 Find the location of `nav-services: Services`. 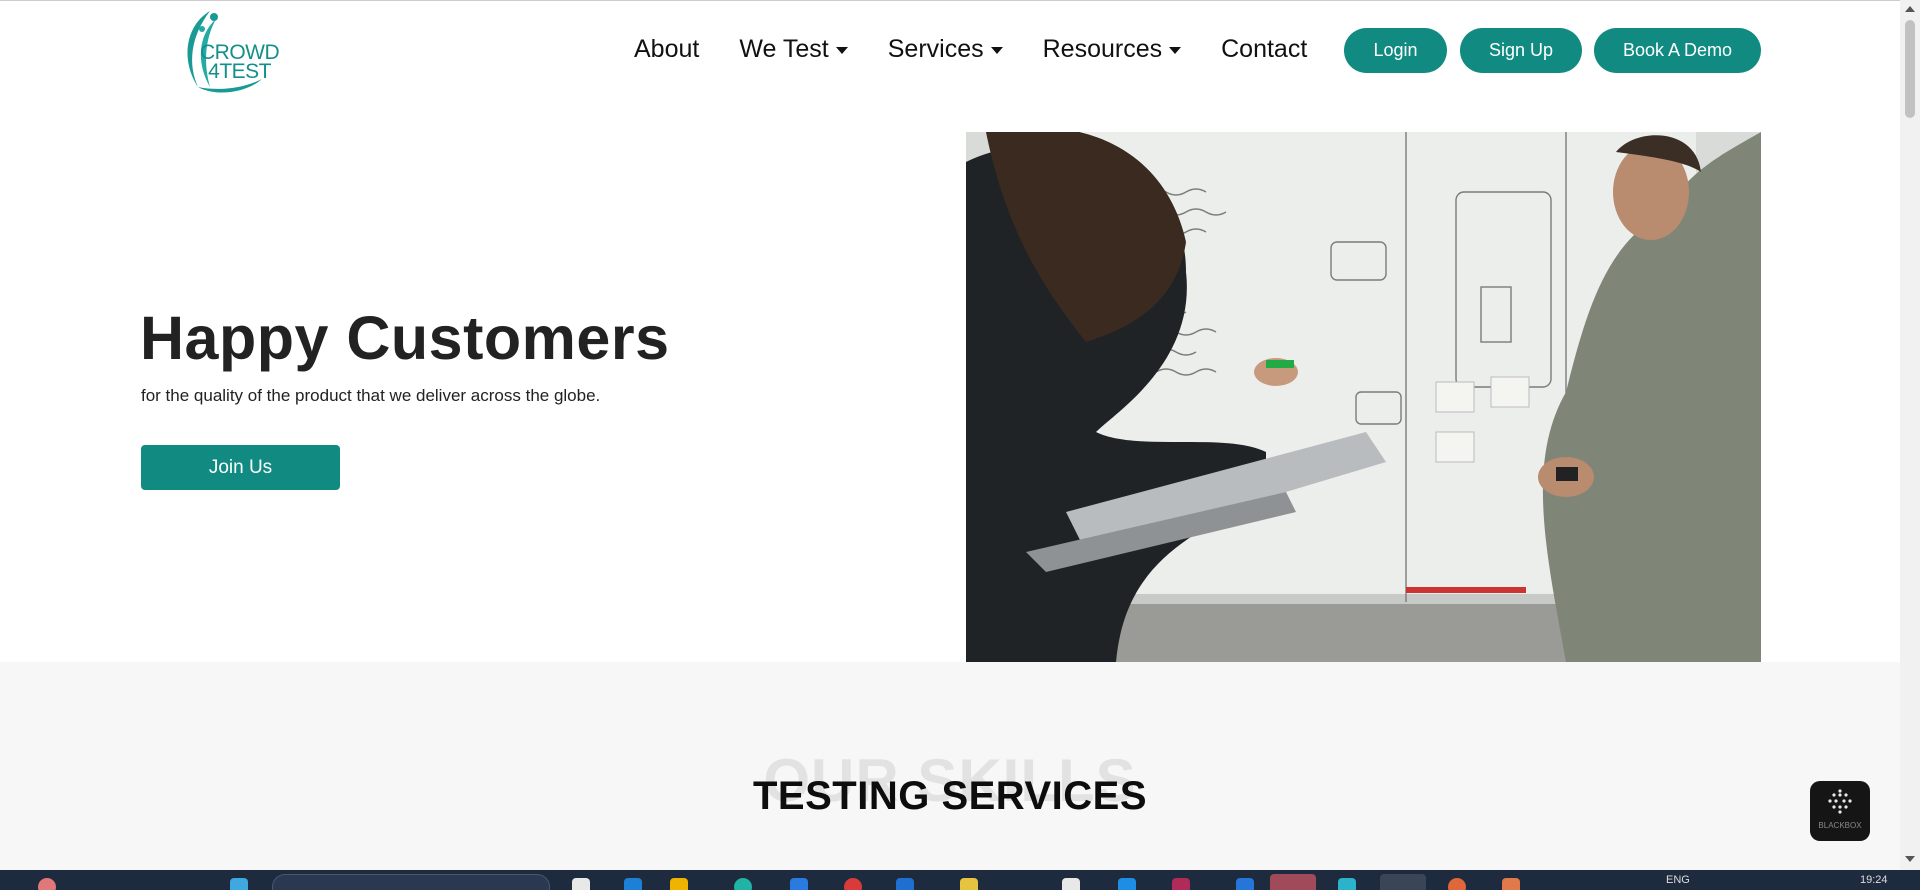

nav-services: Services is located at coordinates (945, 49).